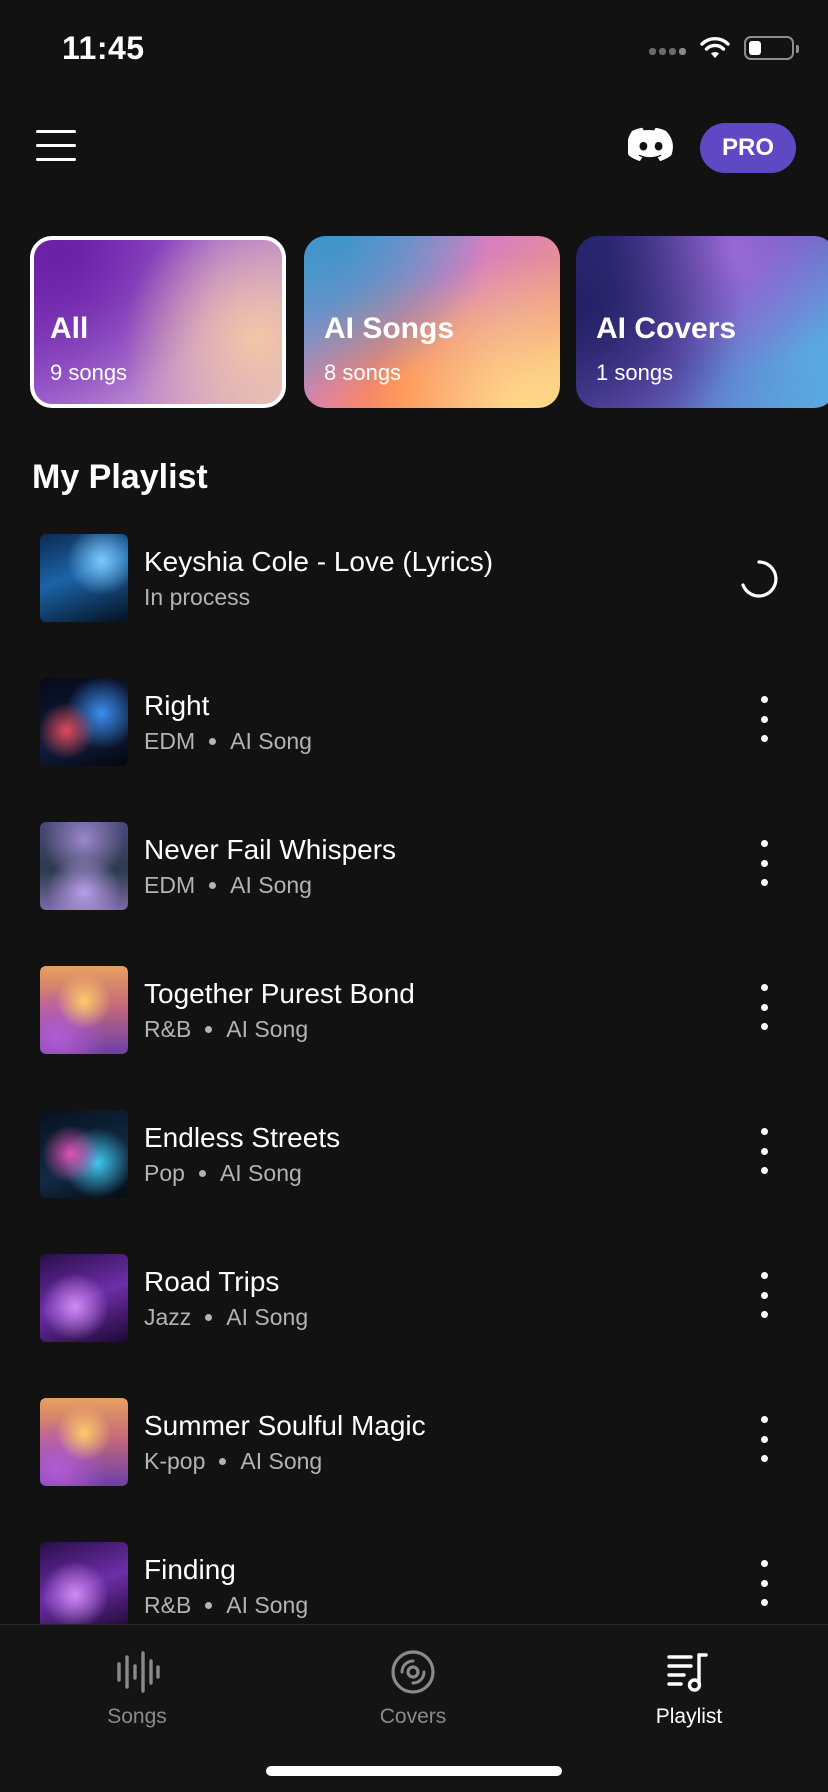 The width and height of the screenshot is (828, 1792). Describe the element at coordinates (138, 1672) in the screenshot. I see `waveform-icon` at that location.